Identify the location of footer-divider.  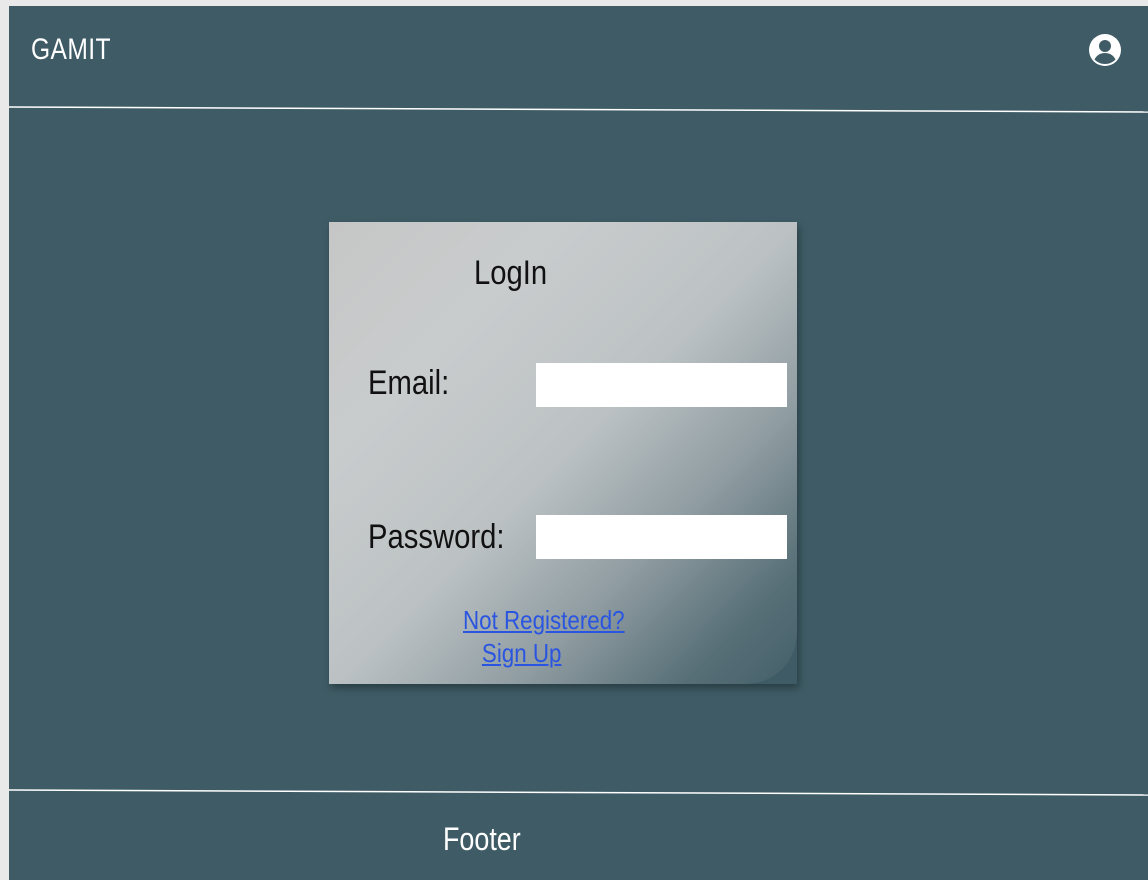
(578, 792).